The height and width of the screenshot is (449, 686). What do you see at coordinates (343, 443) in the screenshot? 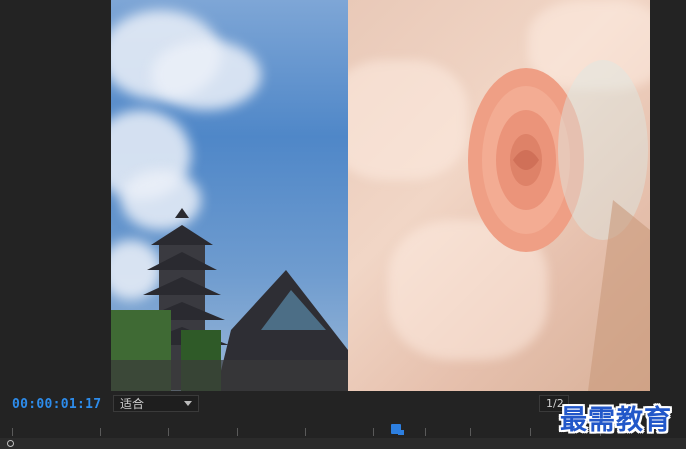
I see `zoom-scrollbar` at bounding box center [343, 443].